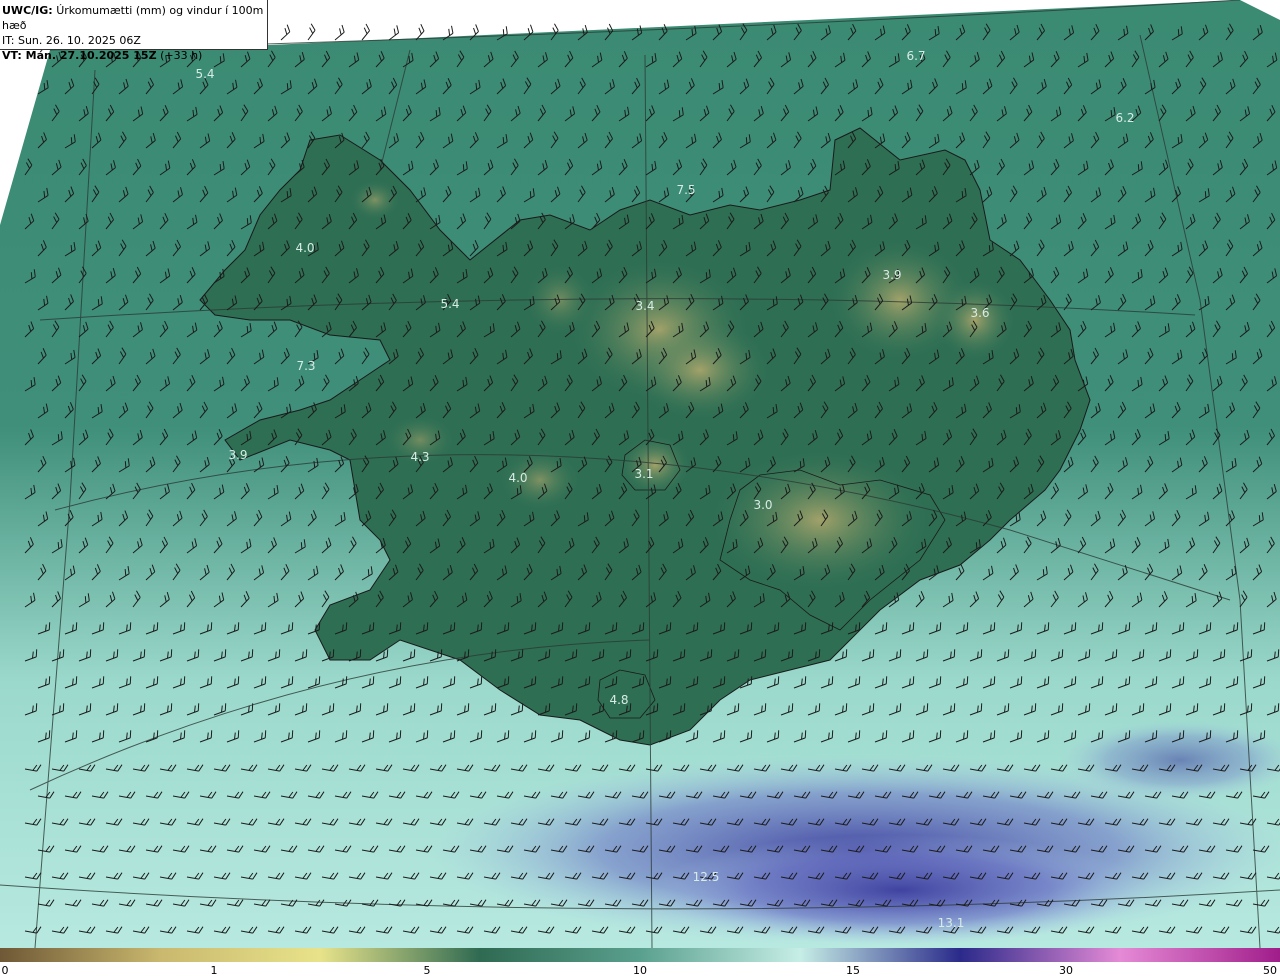  I want to click on colorbar-tick: 1, so click(214, 970).